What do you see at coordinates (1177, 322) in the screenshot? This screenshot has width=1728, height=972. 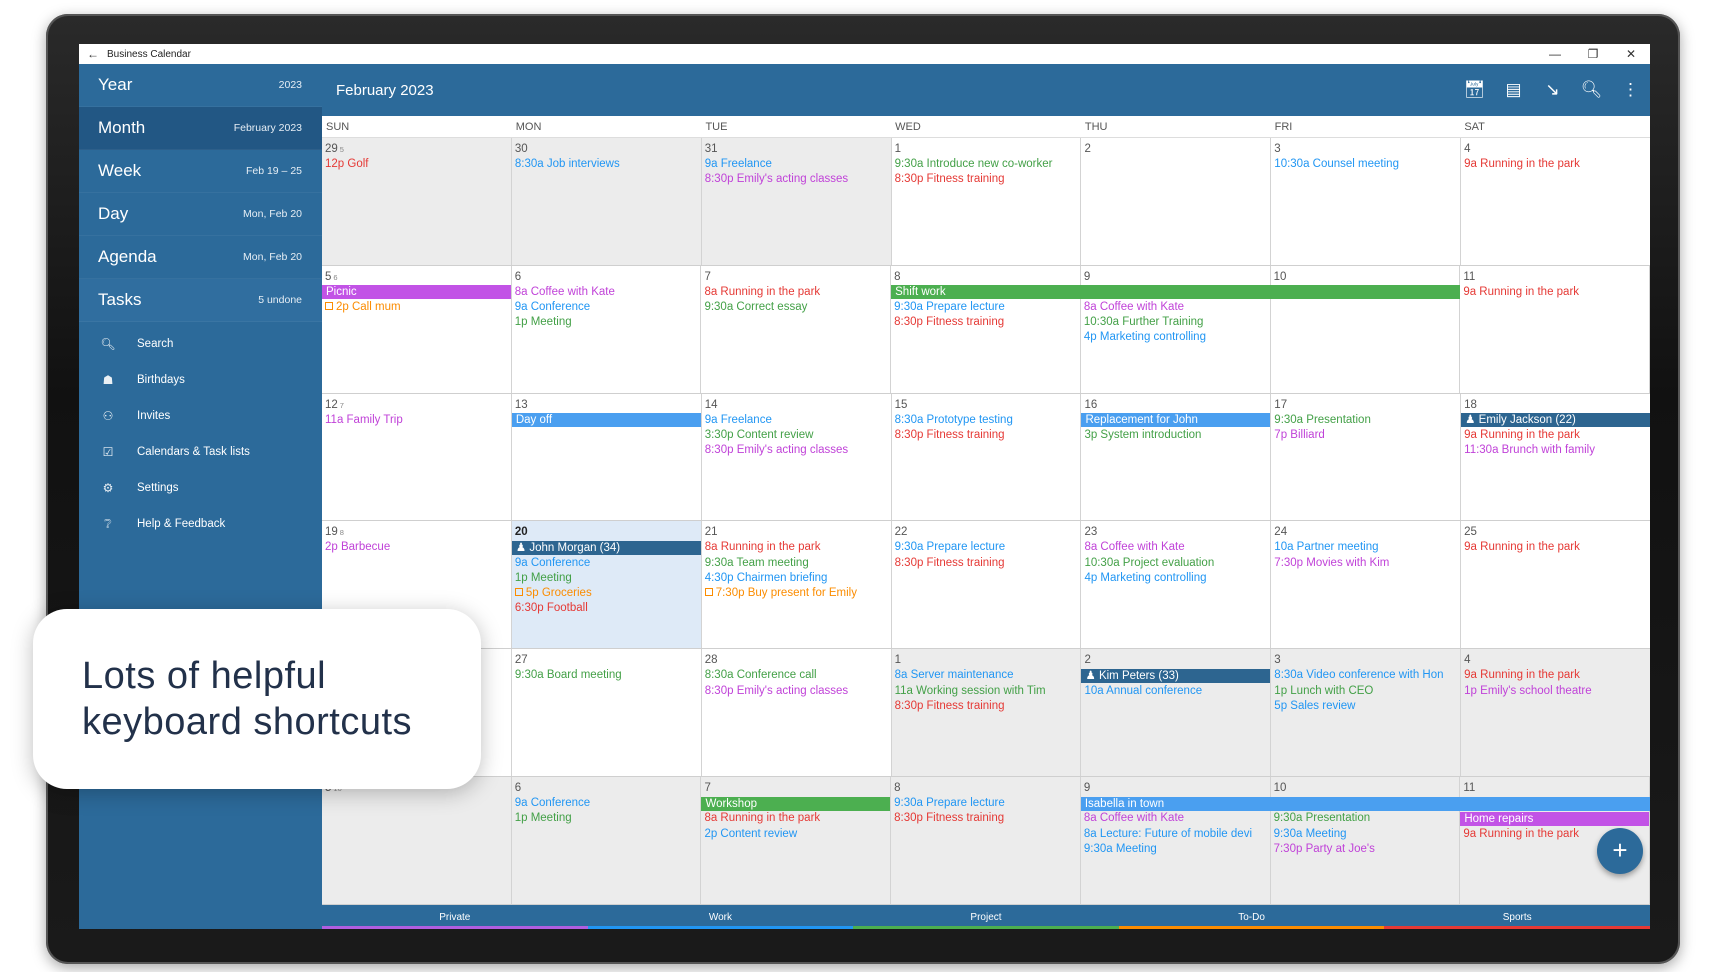 I see `event-item: 10:30a Further Training` at bounding box center [1177, 322].